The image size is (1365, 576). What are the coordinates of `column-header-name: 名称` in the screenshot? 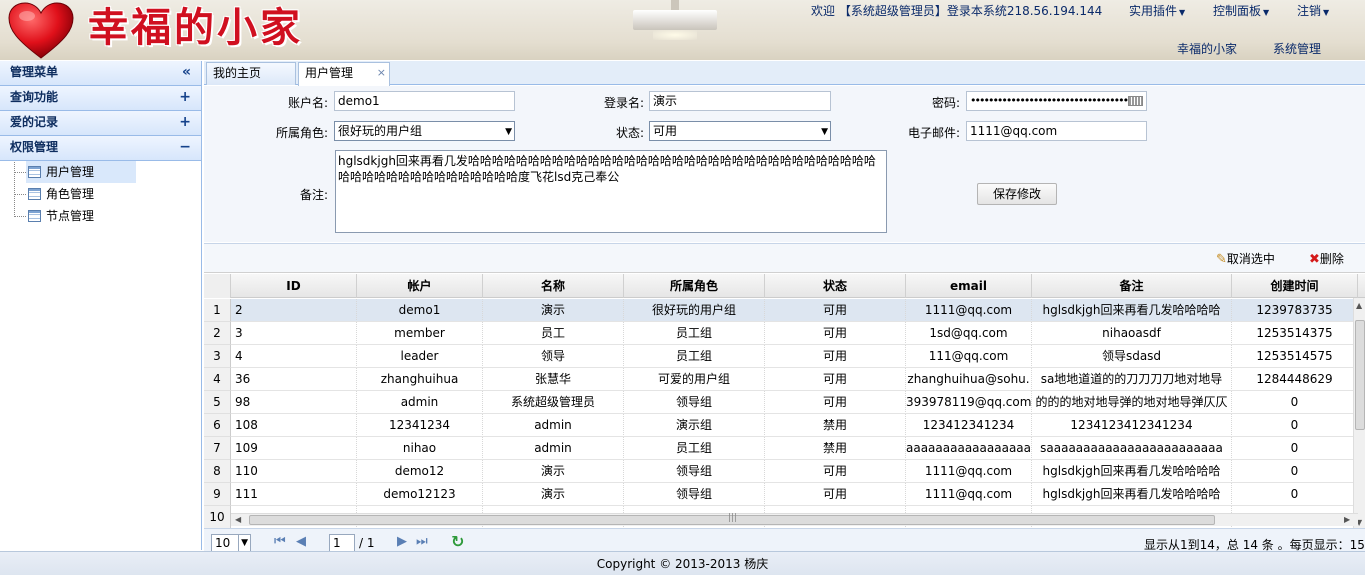 It's located at (553, 286).